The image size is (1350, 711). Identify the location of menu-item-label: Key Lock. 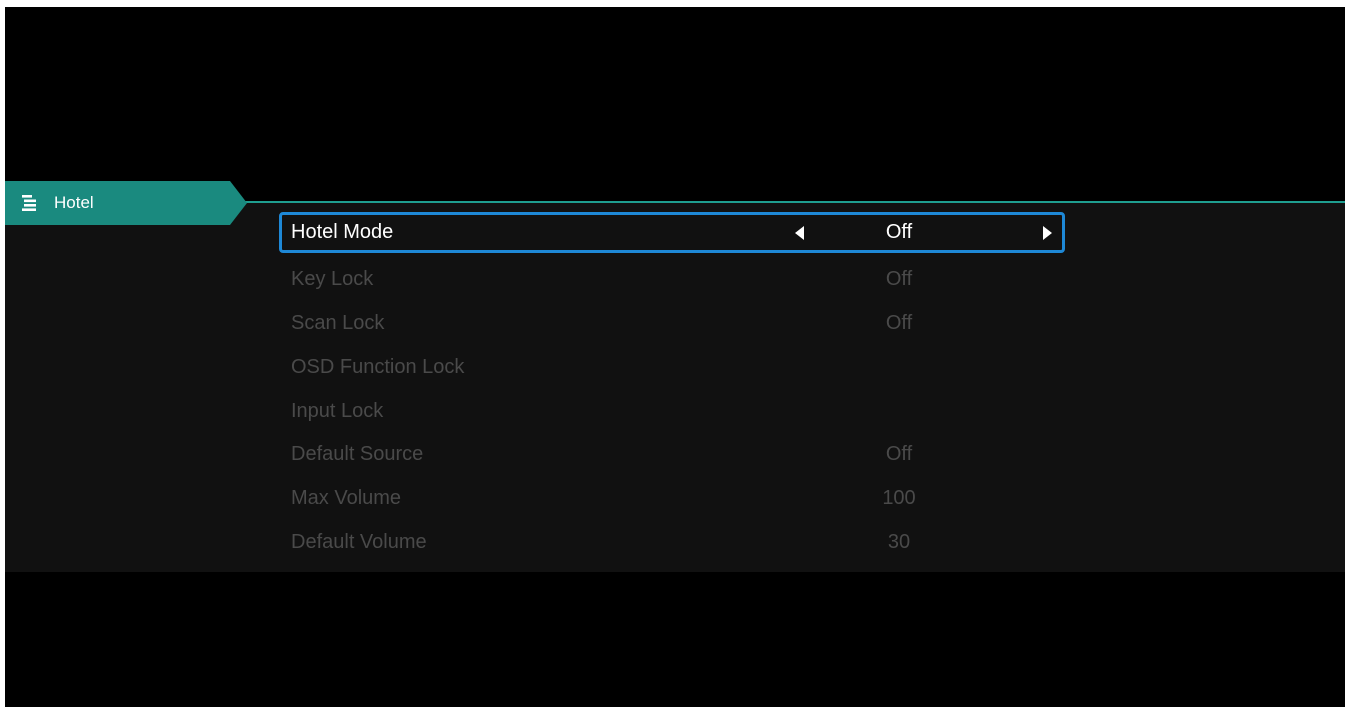
(332, 279).